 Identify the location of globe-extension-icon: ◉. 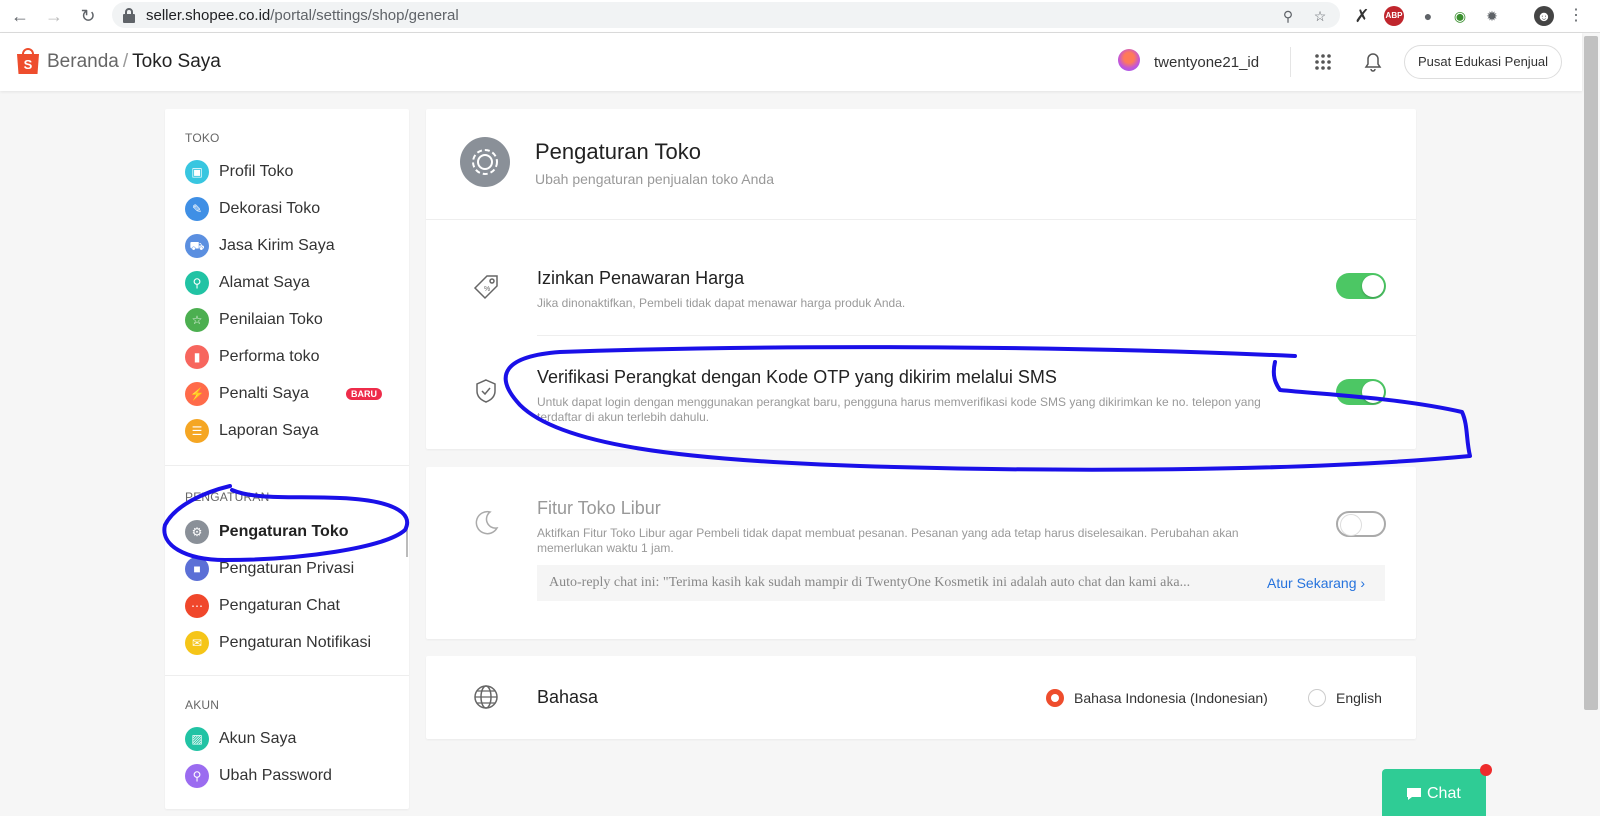
(1460, 16).